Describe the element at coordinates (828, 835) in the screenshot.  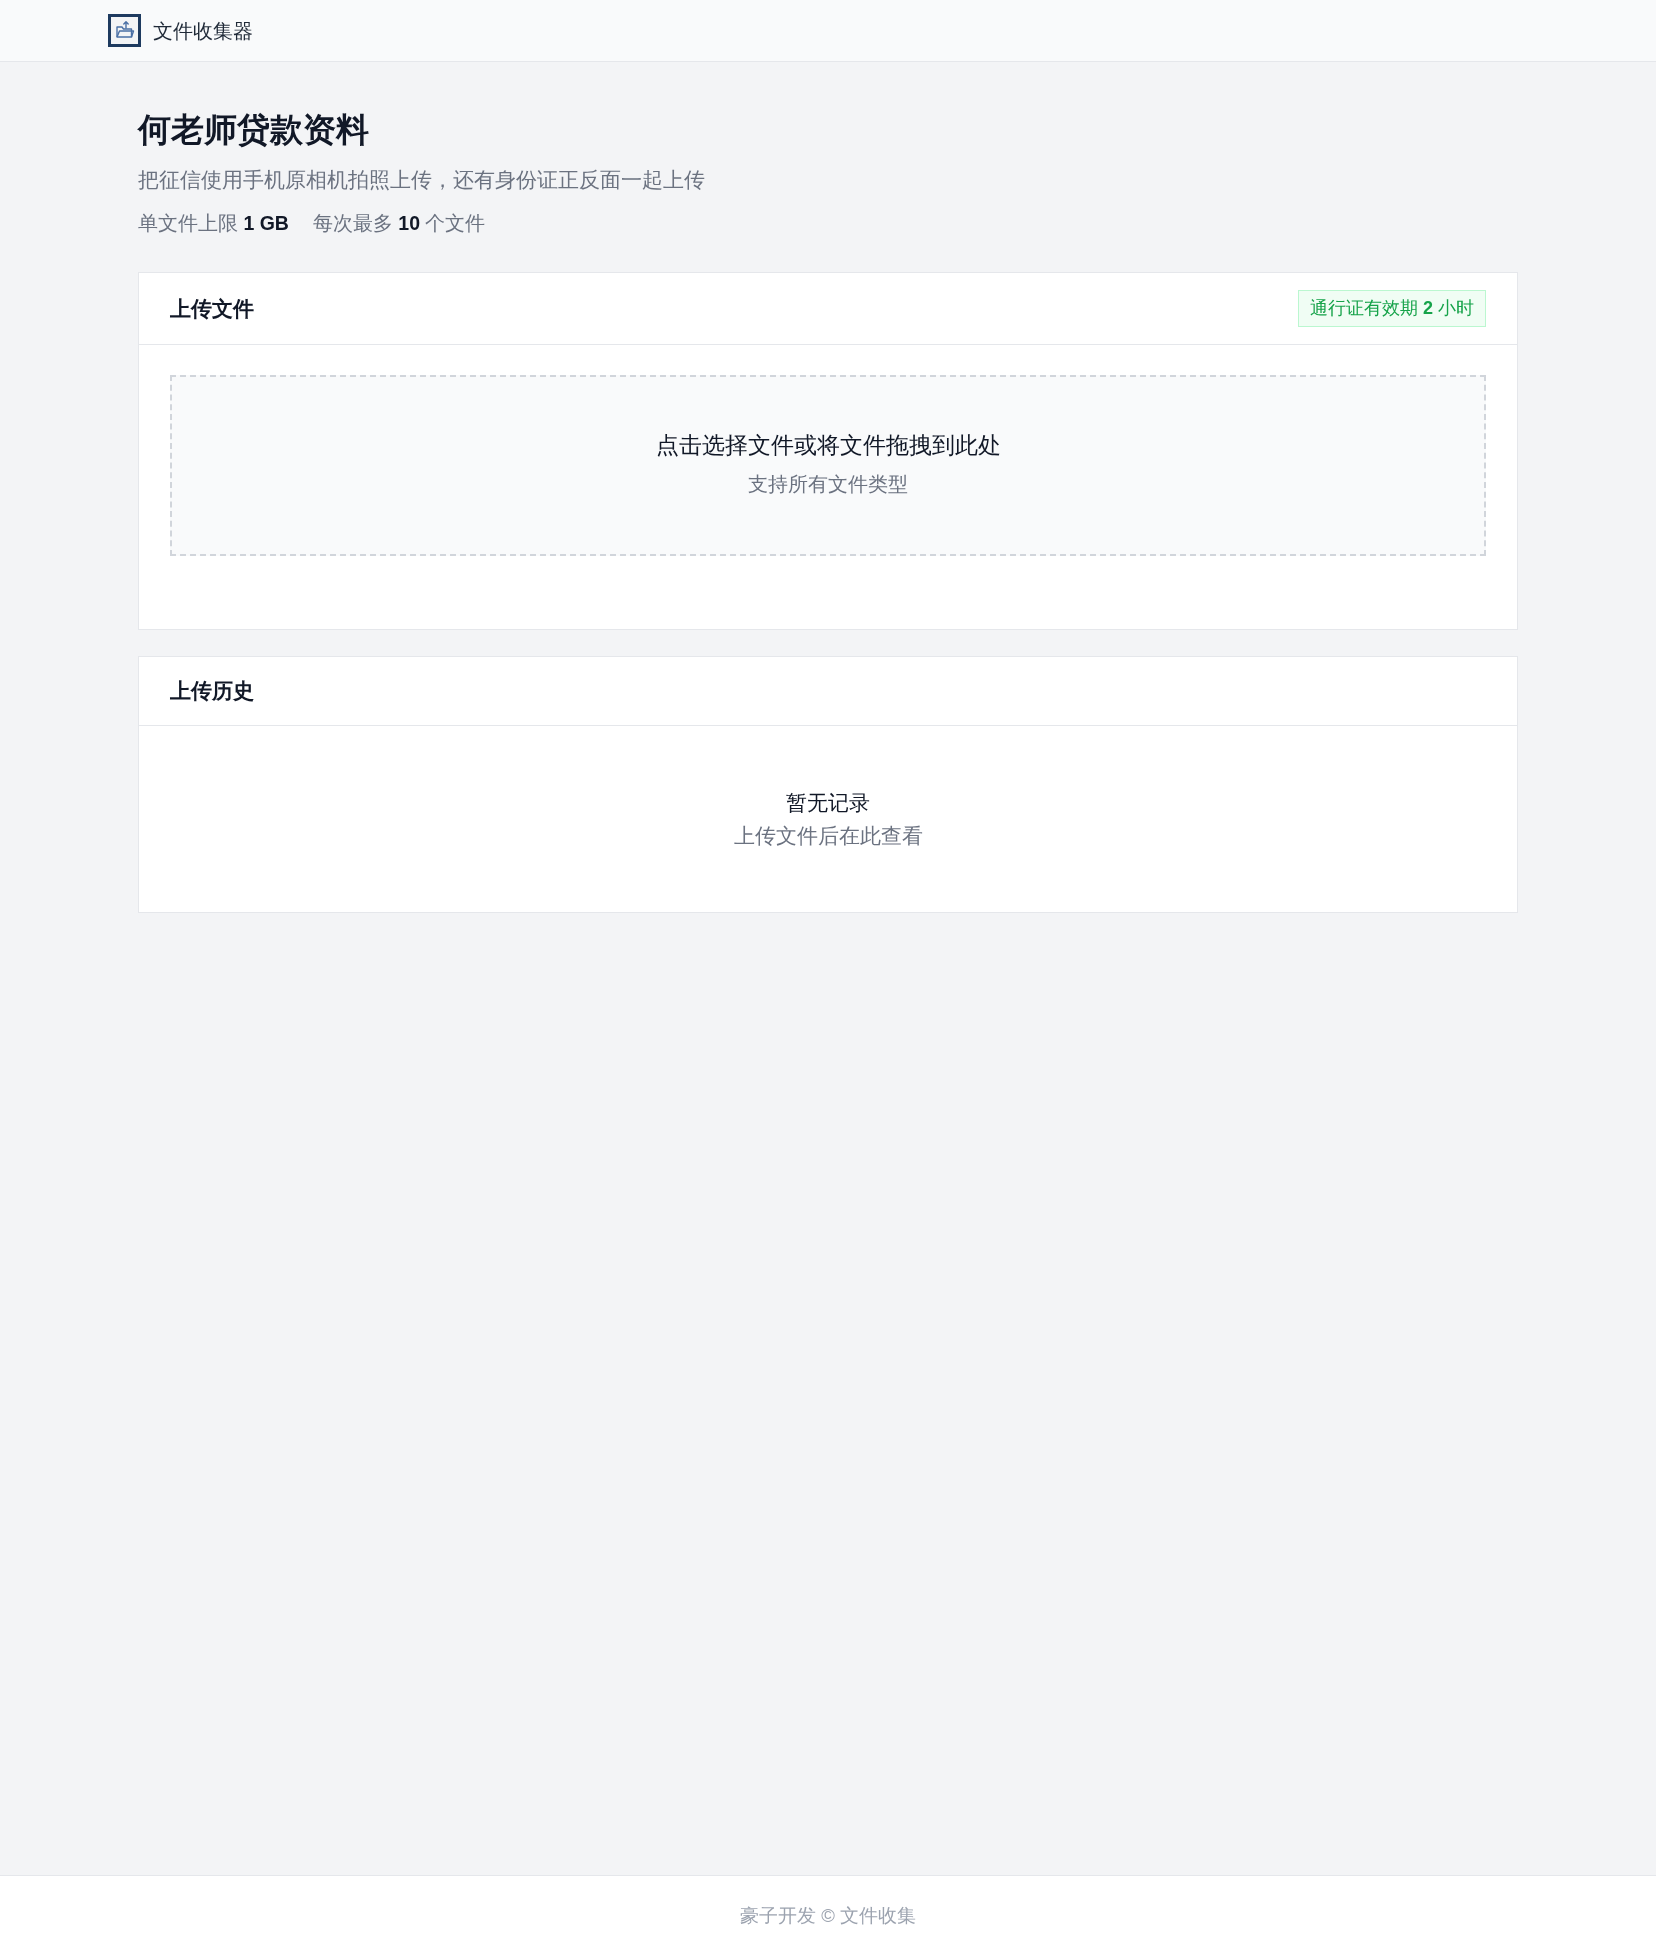
I see `empty-state-hint: 上传文件后在此查看` at that location.